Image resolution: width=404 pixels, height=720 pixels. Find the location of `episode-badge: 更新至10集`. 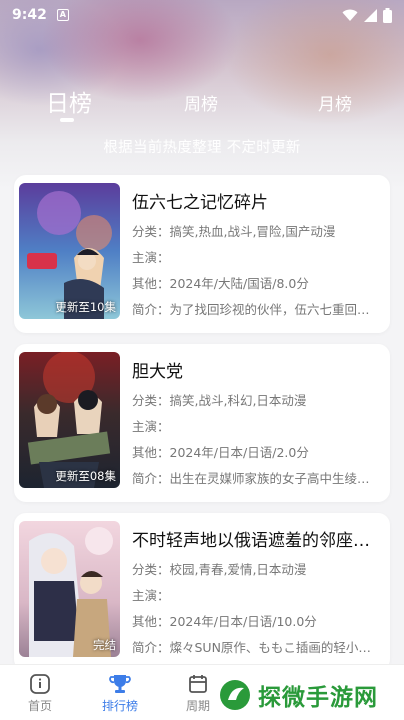

episode-badge: 更新至10集 is located at coordinates (85, 307).